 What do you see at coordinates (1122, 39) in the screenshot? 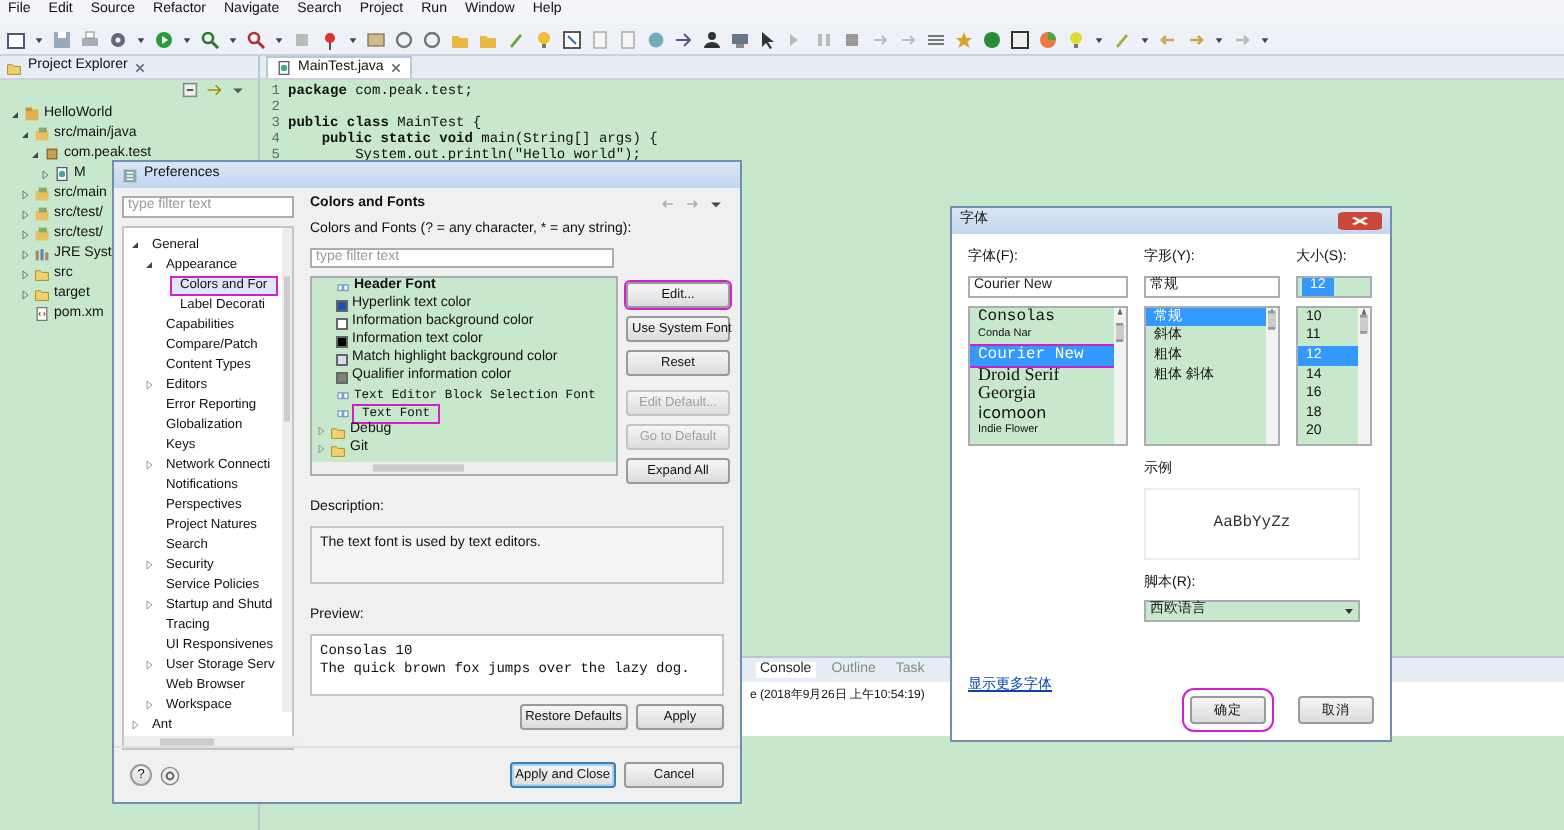
I see `pen-icon` at bounding box center [1122, 39].